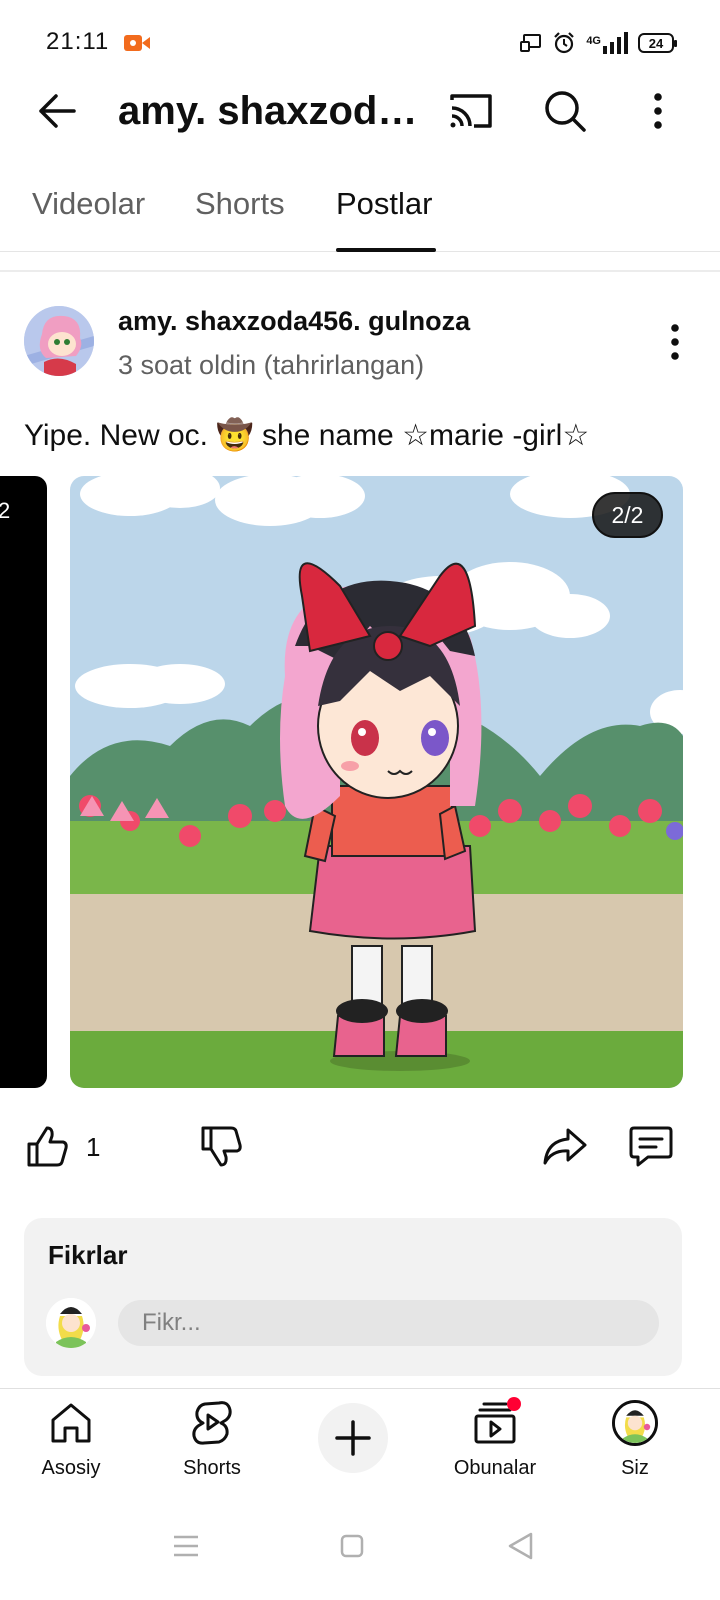  What do you see at coordinates (71, 1444) in the screenshot?
I see `nav-home: Asosiy` at bounding box center [71, 1444].